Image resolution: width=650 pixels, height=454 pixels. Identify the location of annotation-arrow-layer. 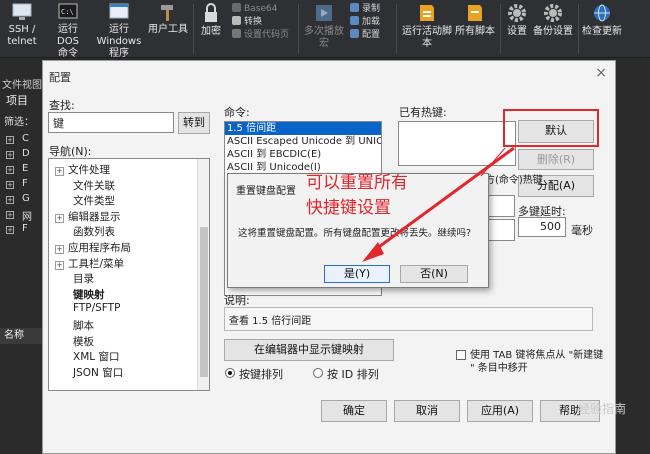
(438, 204).